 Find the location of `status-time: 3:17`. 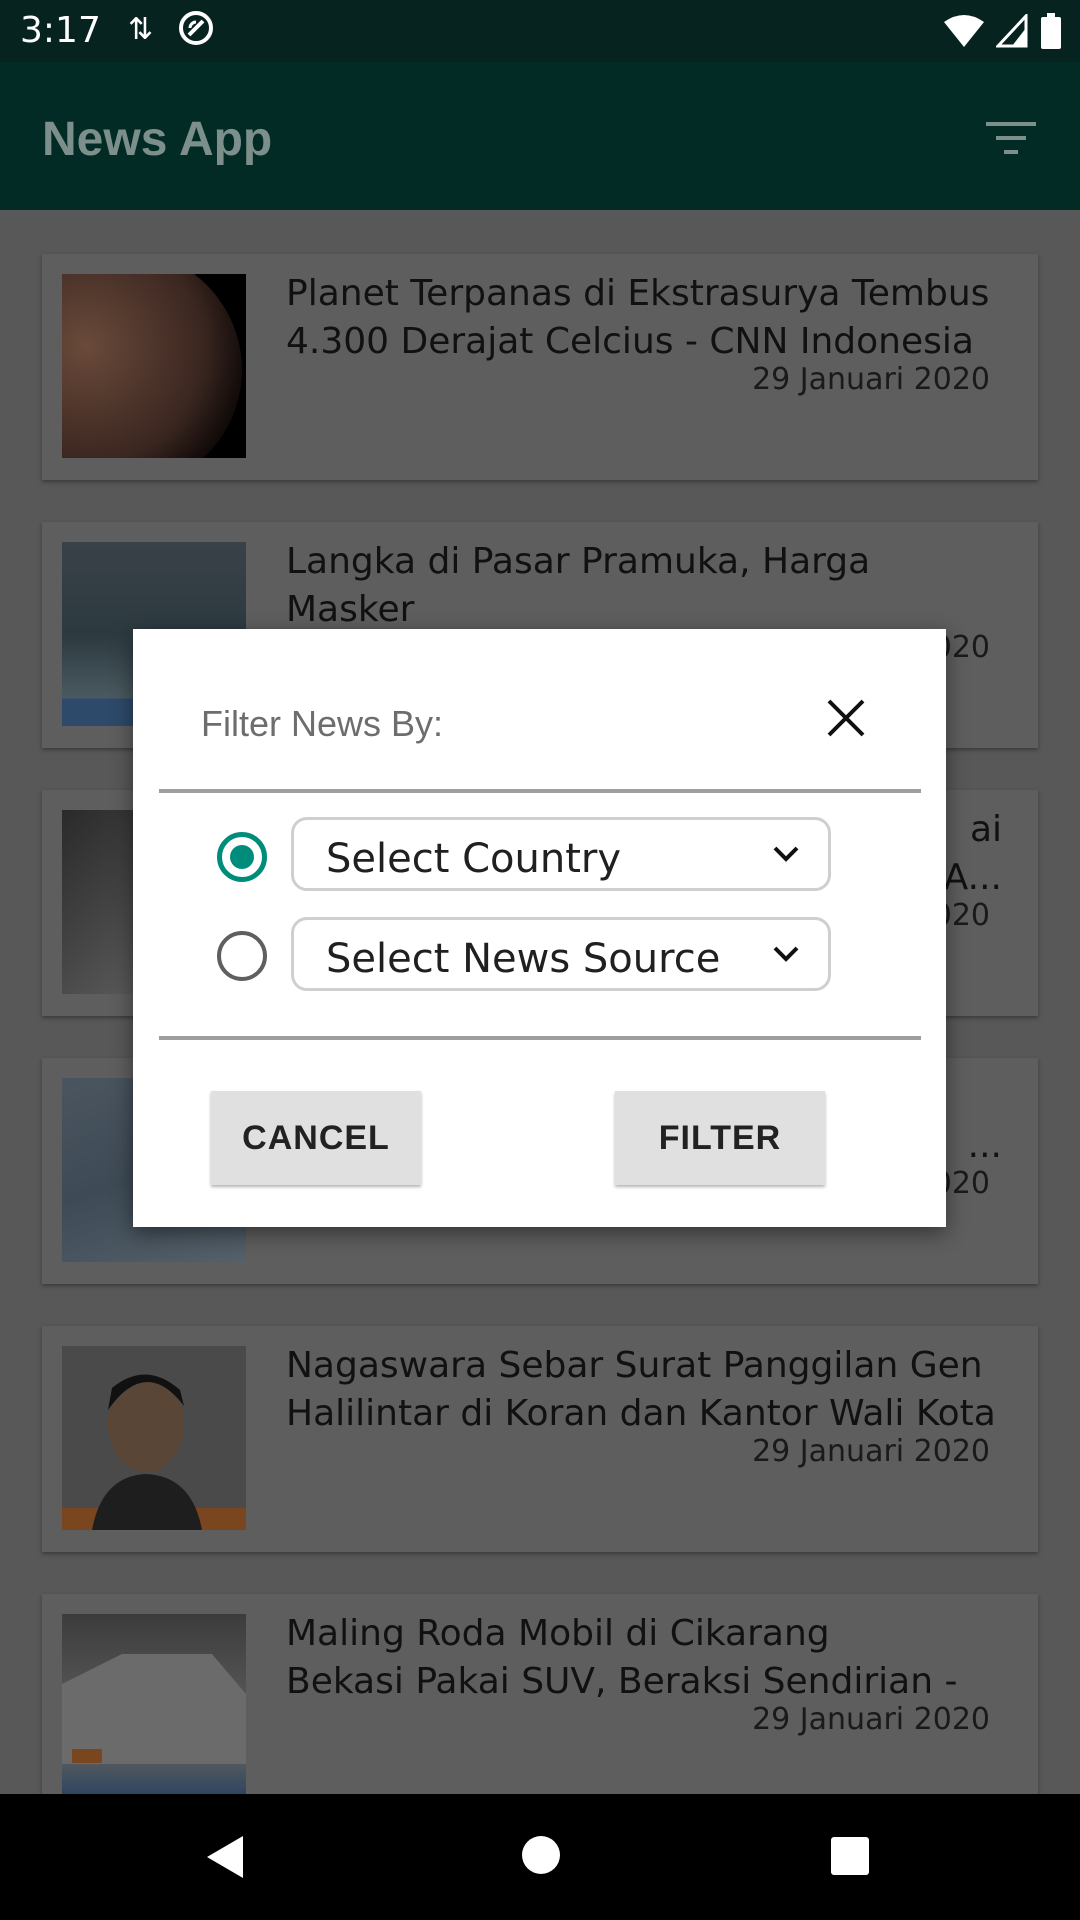

status-time: 3:17 is located at coordinates (60, 30).